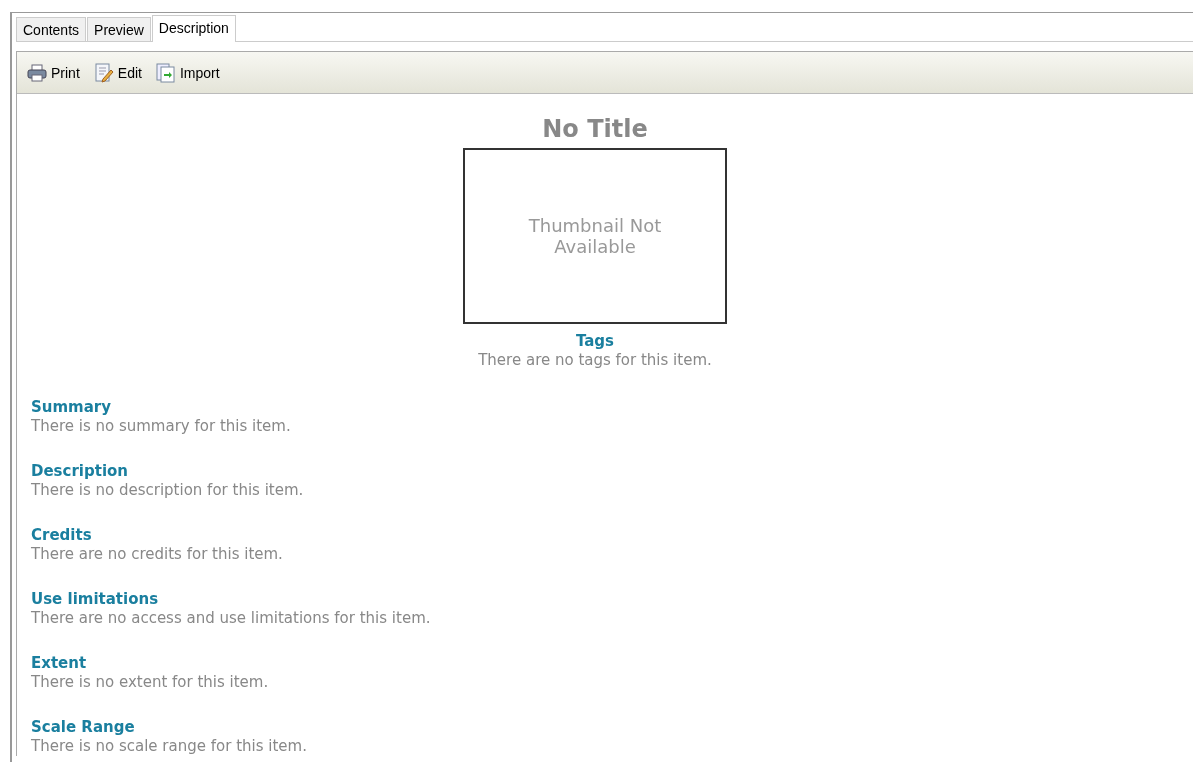 This screenshot has width=1193, height=762. Describe the element at coordinates (72, 407) in the screenshot. I see `section-heading: Summary` at that location.